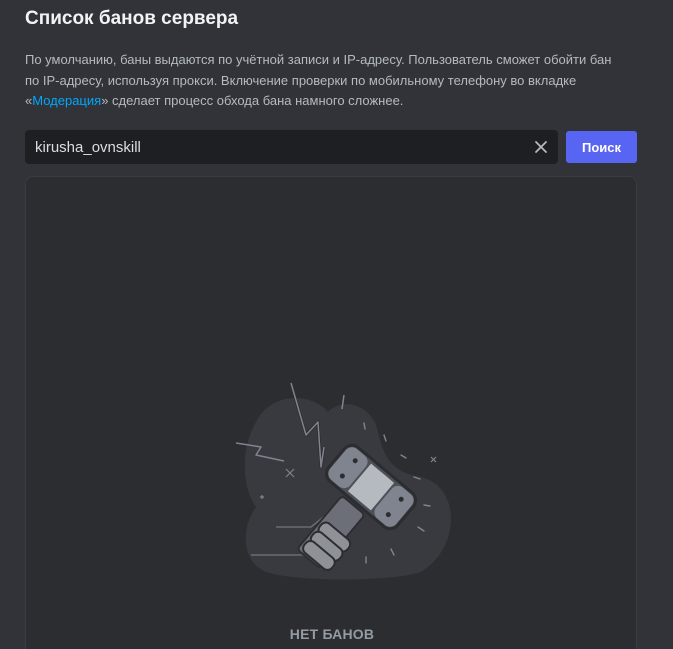 This screenshot has height=649, width=673. I want to click on search-button: Поиск, so click(601, 147).